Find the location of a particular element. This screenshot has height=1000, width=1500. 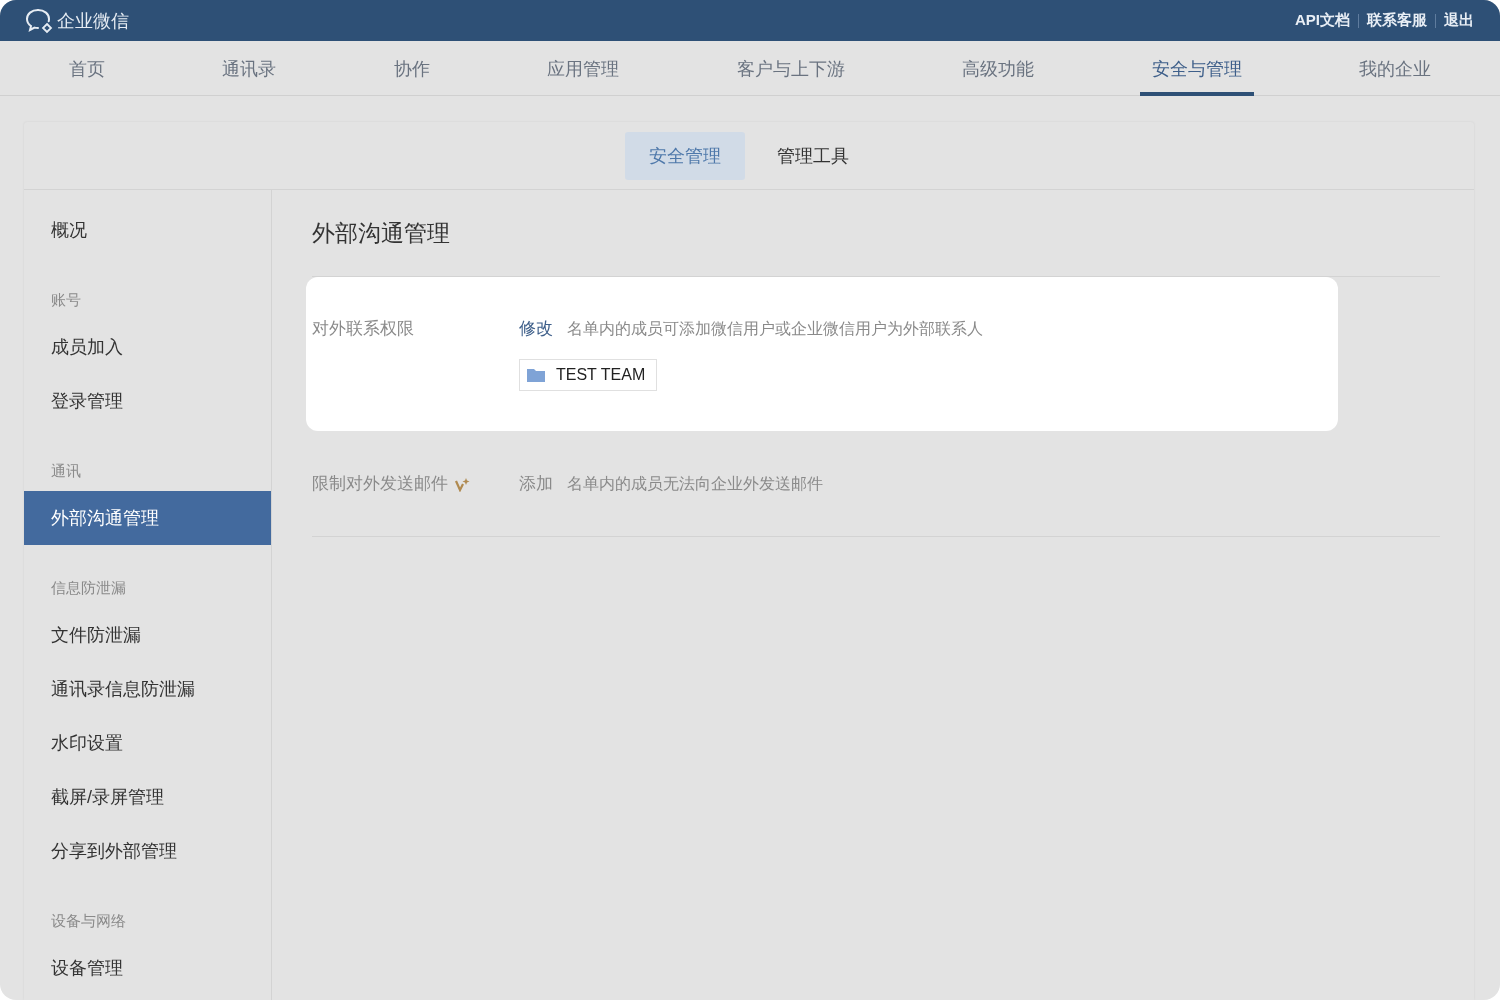

sidebar-heading: 账号 is located at coordinates (66, 300).